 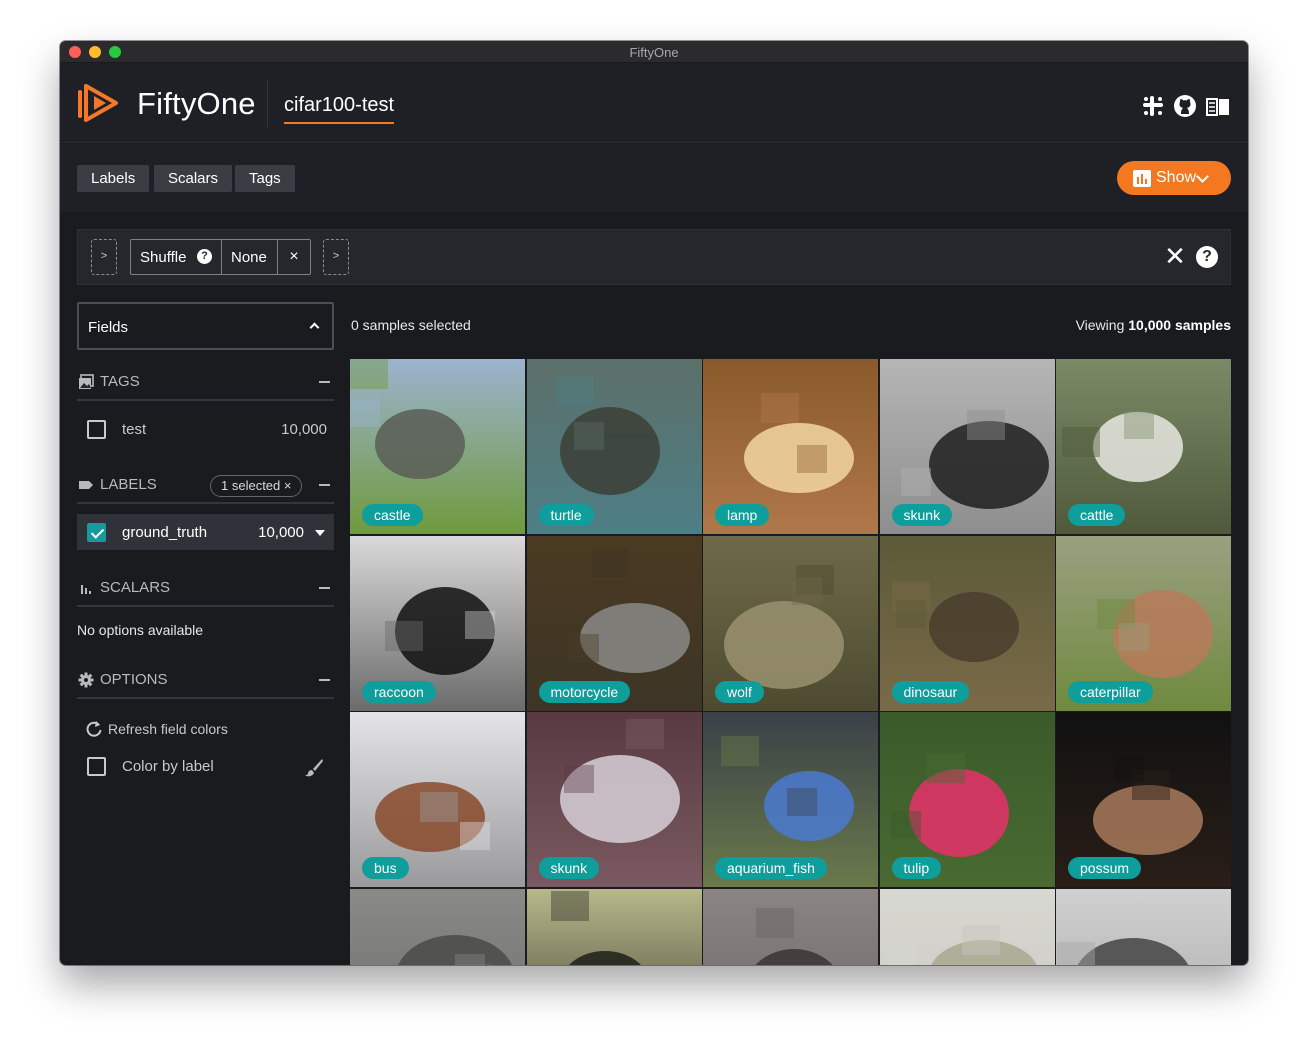 What do you see at coordinates (339, 109) in the screenshot?
I see `dataset-name: cifar100-test` at bounding box center [339, 109].